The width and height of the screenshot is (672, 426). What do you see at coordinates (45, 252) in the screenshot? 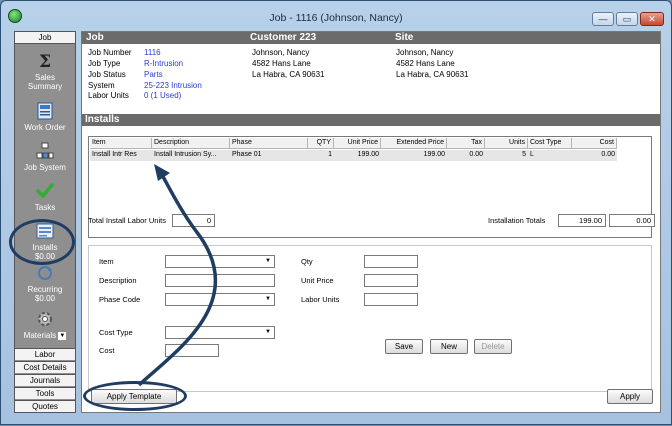
I see `sidebar-item-label: Installs $0.00` at bounding box center [45, 252].